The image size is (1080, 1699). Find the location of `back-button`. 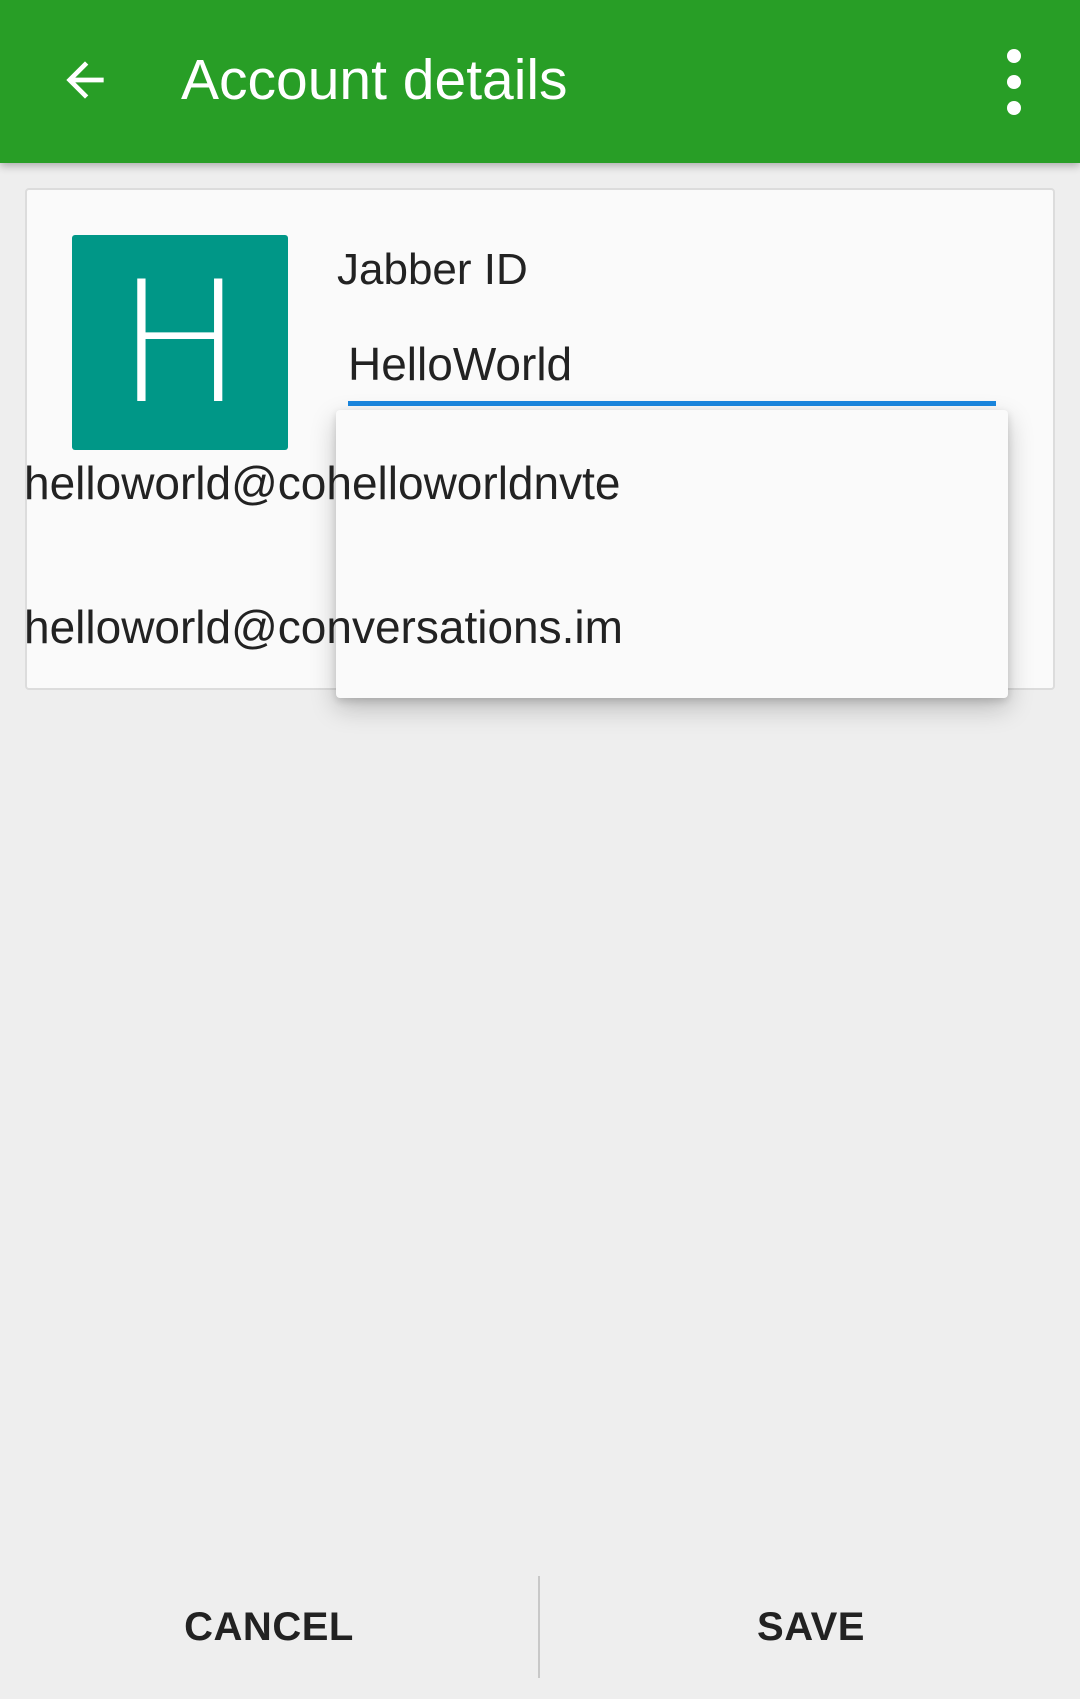

back-button is located at coordinates (85, 80).